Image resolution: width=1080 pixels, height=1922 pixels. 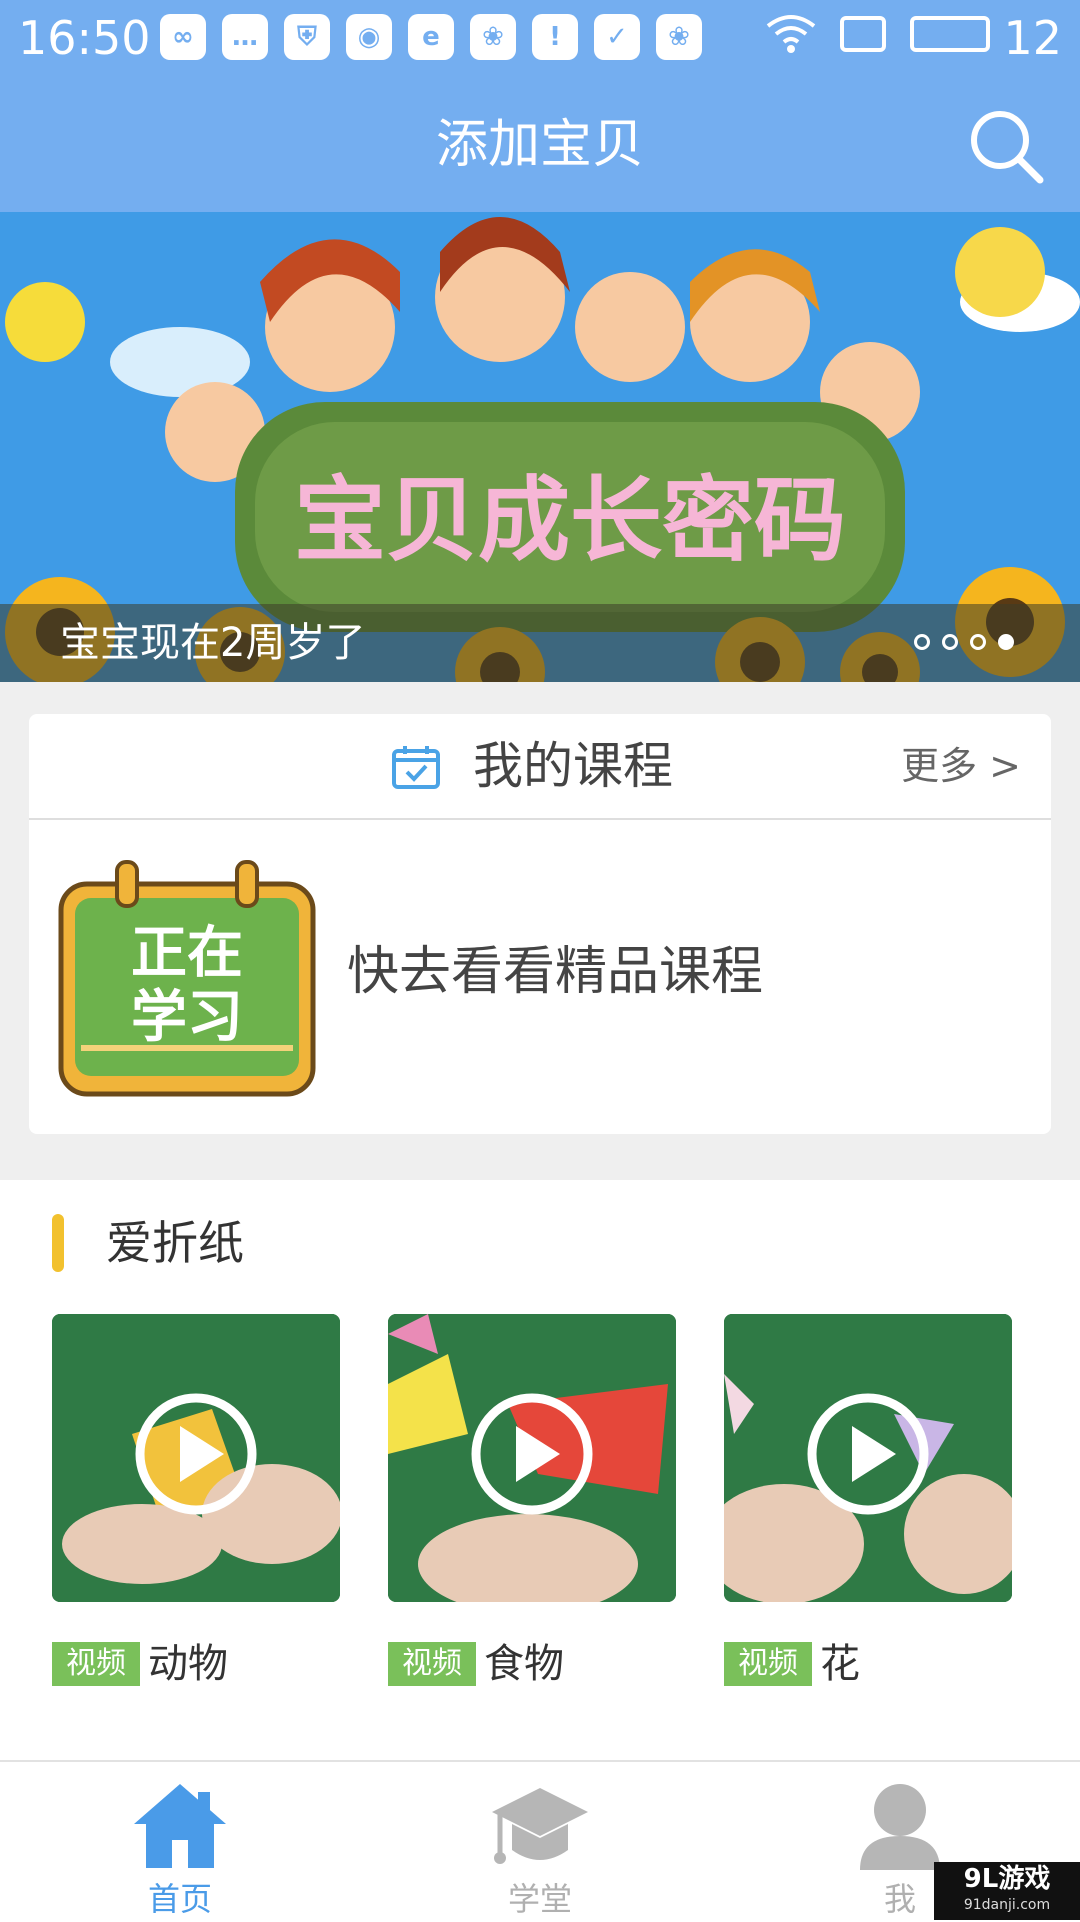 I want to click on battery-icon, so click(x=950, y=34).